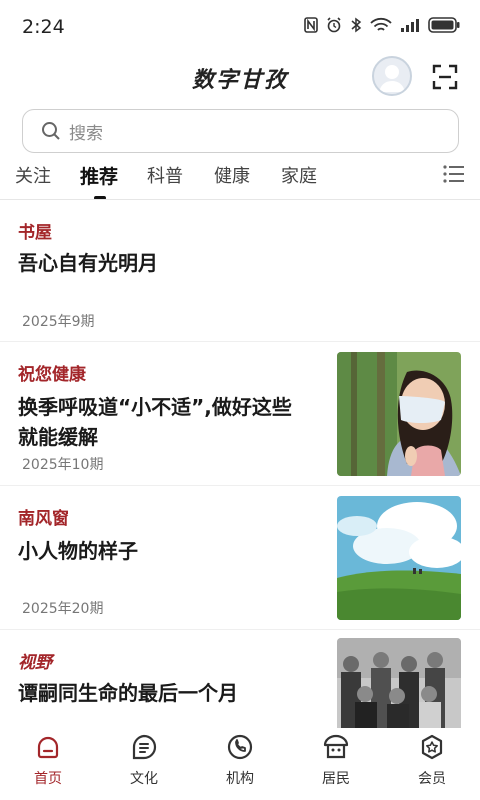  What do you see at coordinates (33, 175) in the screenshot?
I see `tab-follow: 关注` at bounding box center [33, 175].